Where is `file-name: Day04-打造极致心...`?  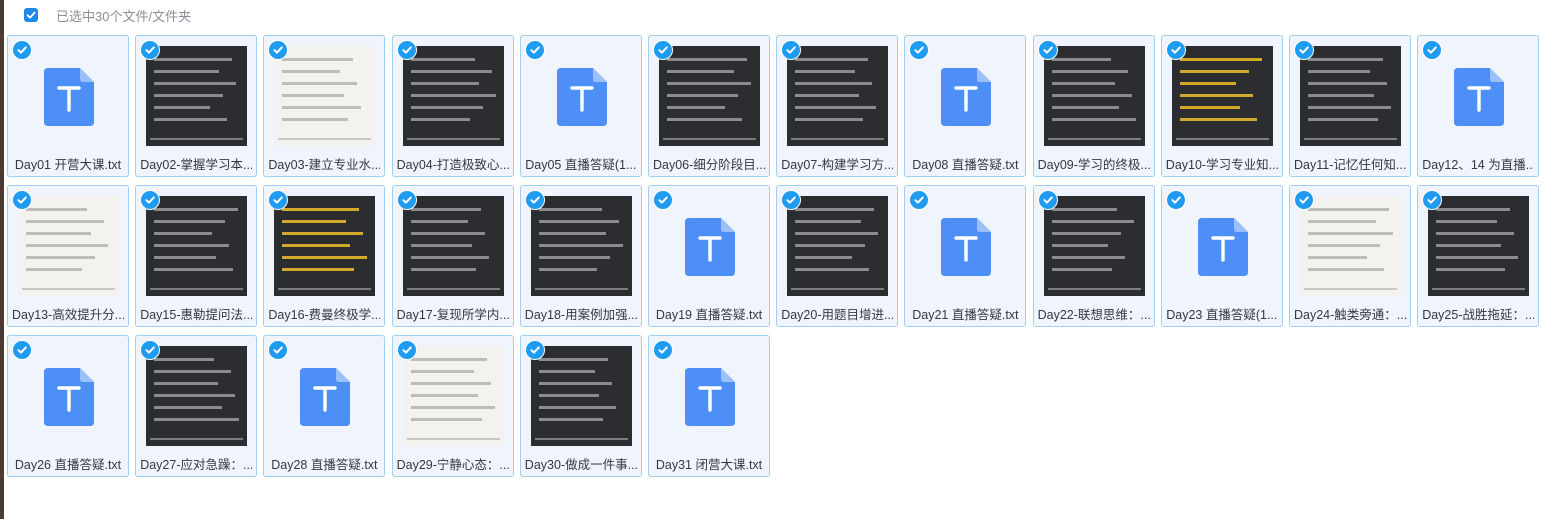 file-name: Day04-打造极致心... is located at coordinates (452, 165).